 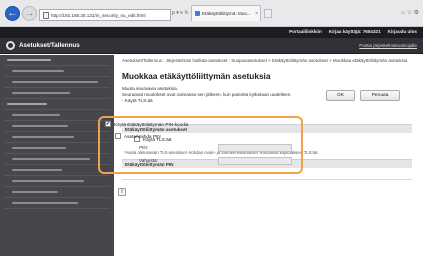 I want to click on bottom-divider, so click(x=267, y=179).